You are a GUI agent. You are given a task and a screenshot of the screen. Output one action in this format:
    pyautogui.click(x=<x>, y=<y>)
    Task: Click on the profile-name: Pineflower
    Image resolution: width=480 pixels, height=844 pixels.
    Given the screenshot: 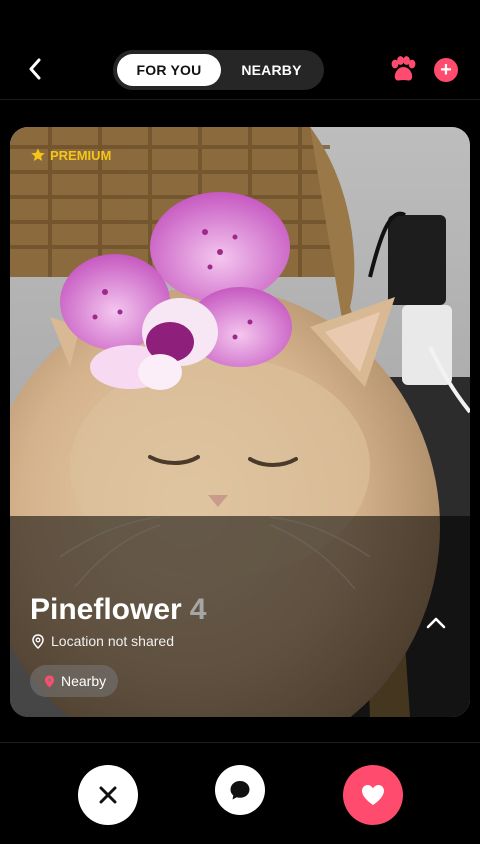 What is the action you would take?
    pyautogui.click(x=106, y=609)
    